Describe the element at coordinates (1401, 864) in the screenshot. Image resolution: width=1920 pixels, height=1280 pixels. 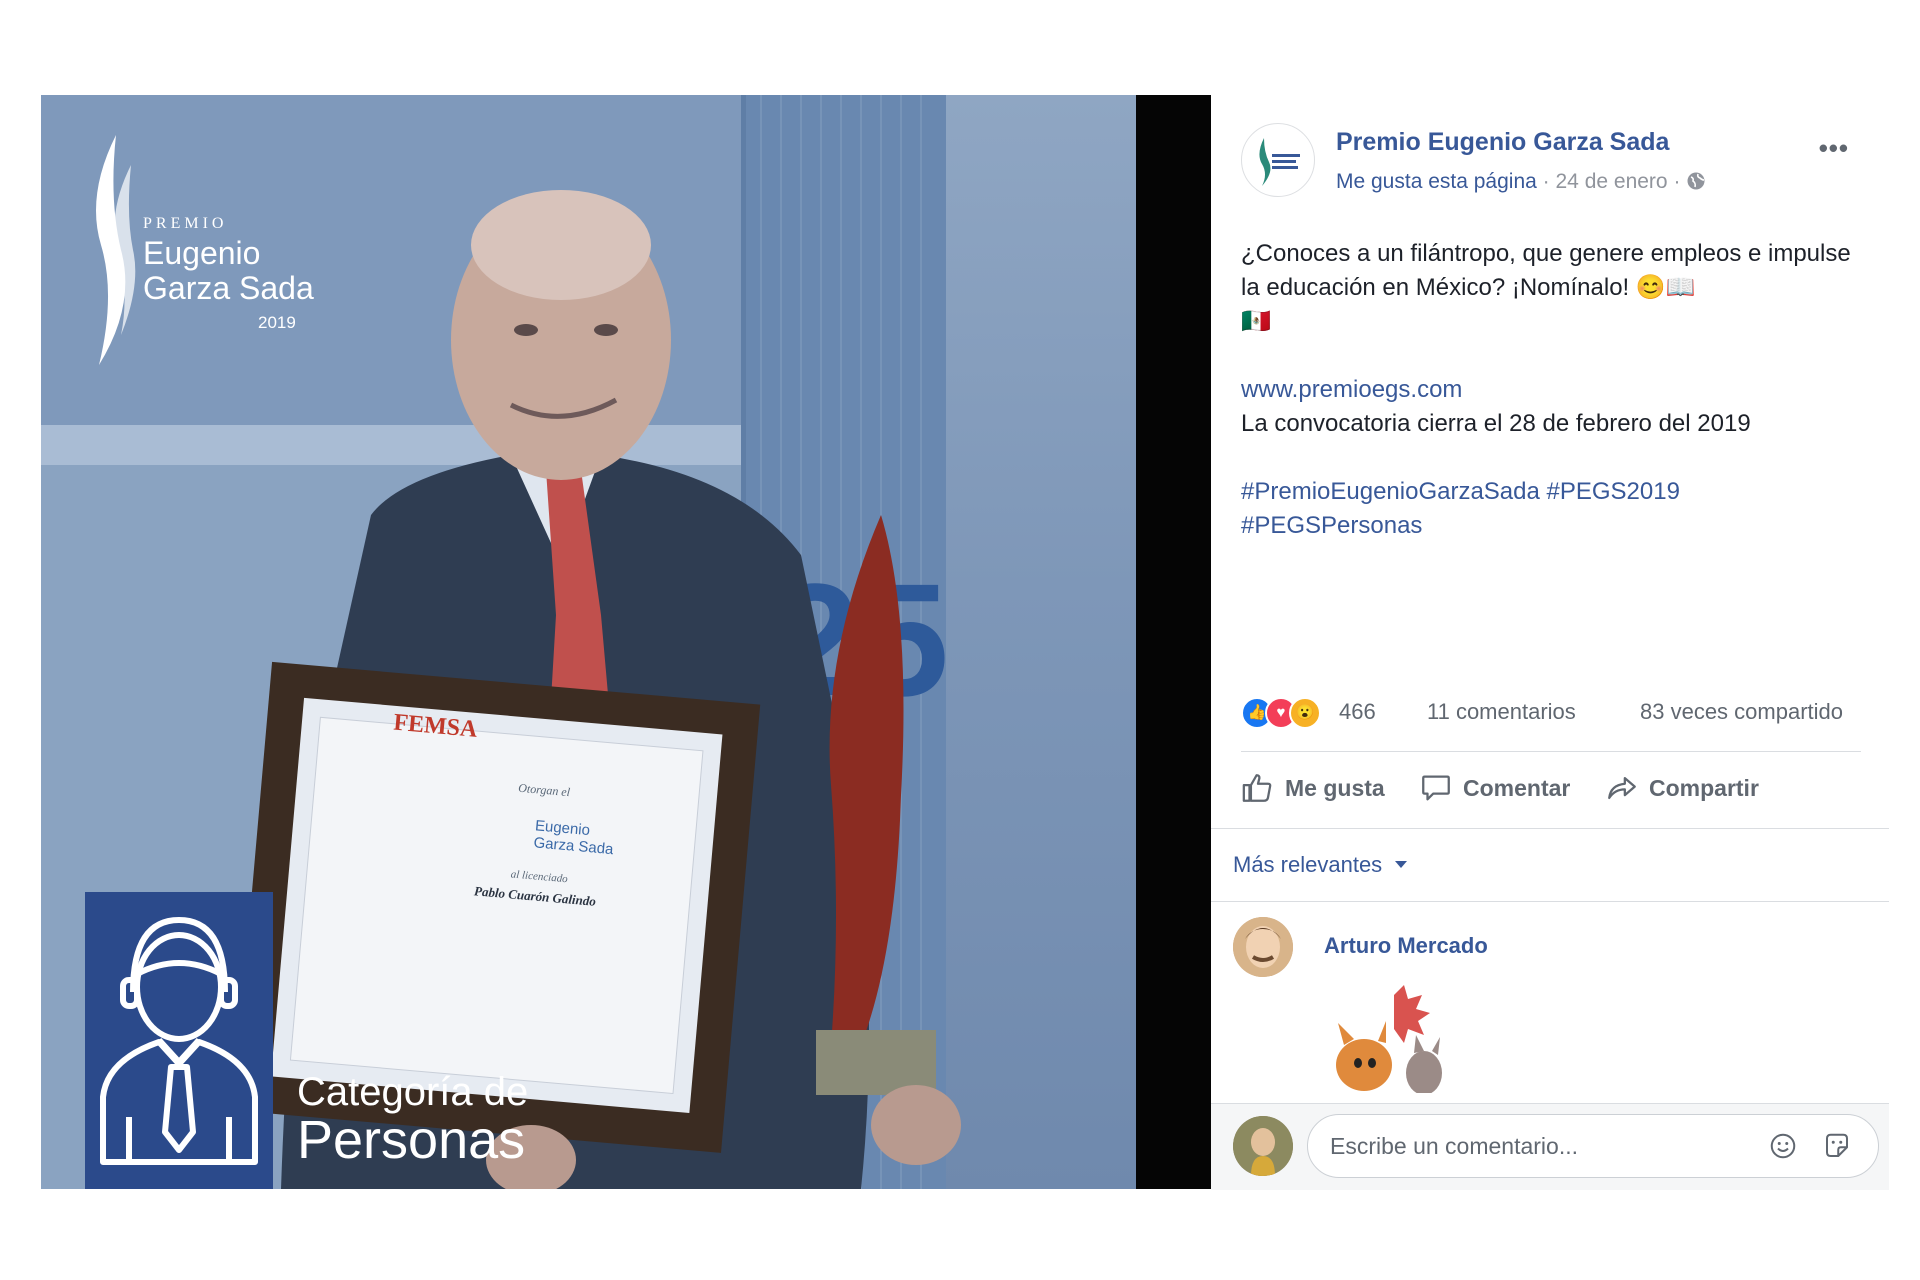
I see `caret-down-icon` at that location.